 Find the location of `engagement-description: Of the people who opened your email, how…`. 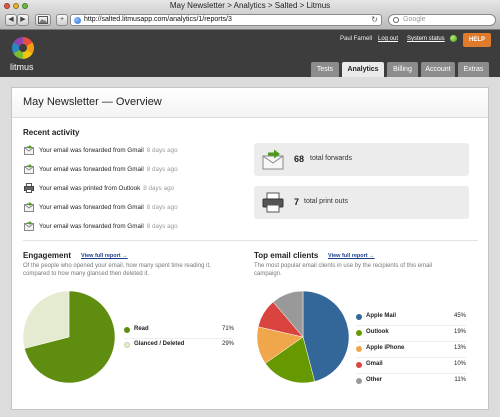

engagement-description: Of the people who opened your email, how… is located at coordinates (117, 270).